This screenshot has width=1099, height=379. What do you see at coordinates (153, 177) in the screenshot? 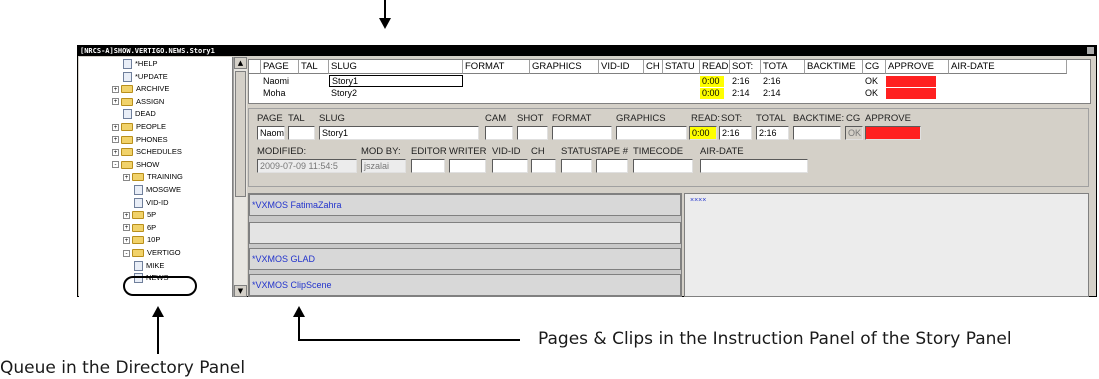
I see `tree-item-training: + TRAINING` at bounding box center [153, 177].